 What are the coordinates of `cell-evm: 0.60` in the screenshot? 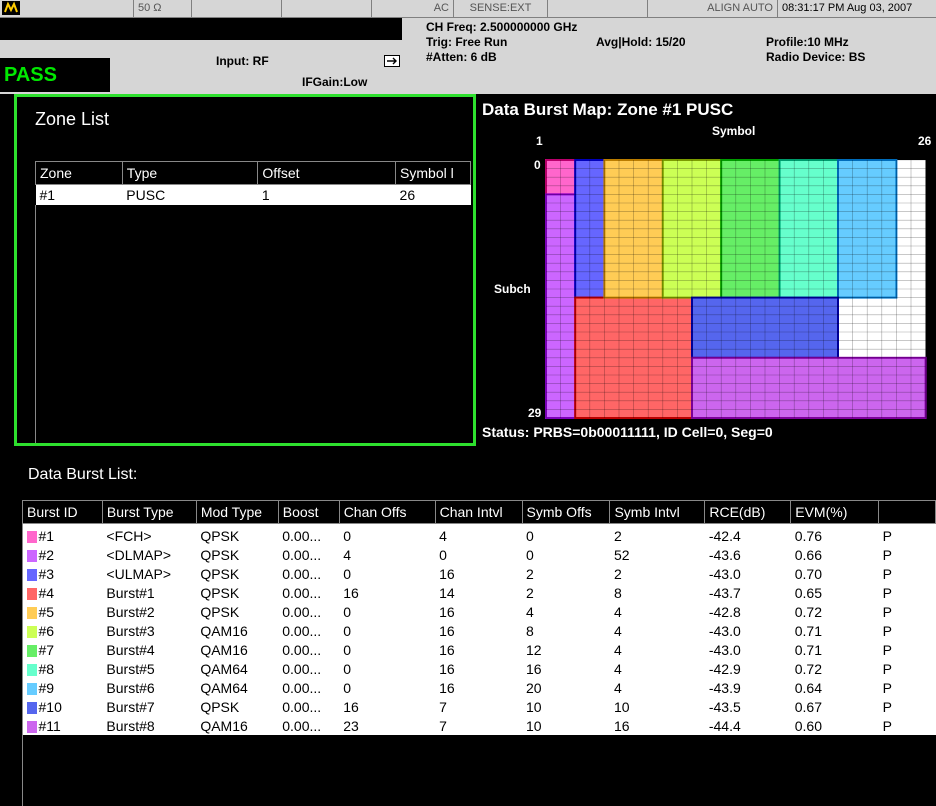 It's located at (834, 725).